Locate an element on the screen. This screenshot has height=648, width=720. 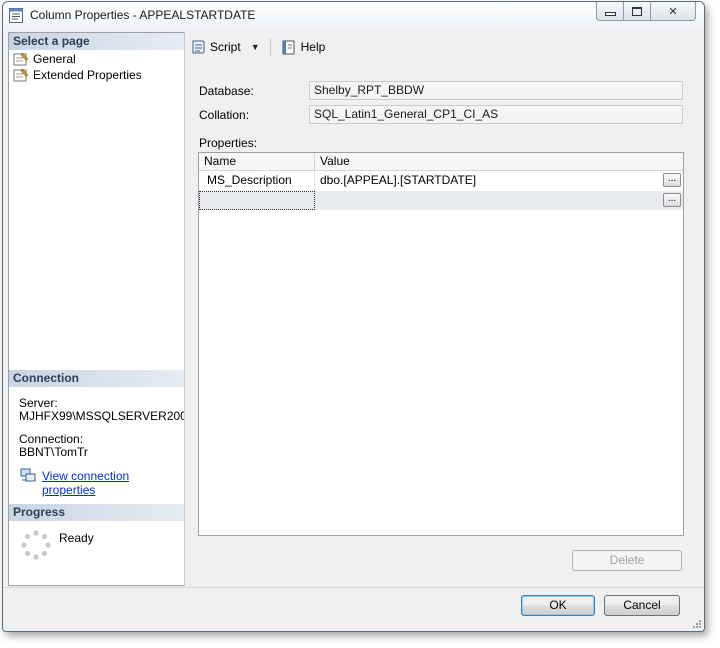
minimize-icon is located at coordinates (610, 13).